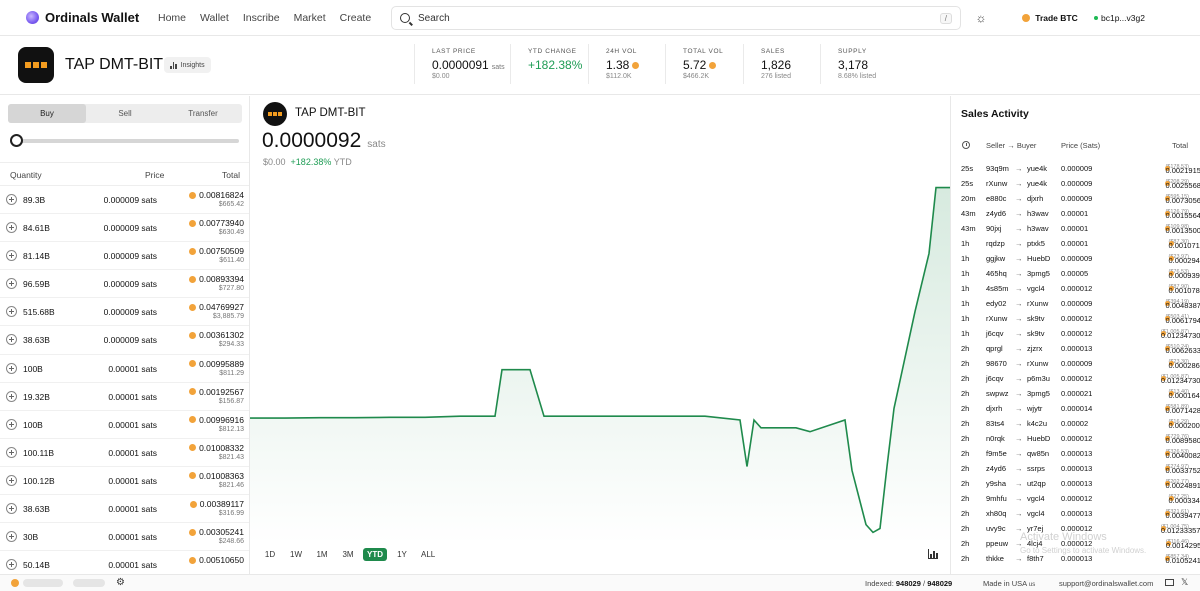 This screenshot has height=591, width=1200. What do you see at coordinates (124, 537) in the screenshot?
I see `orderbook-row: 30B 0.00001 sats 0.00305241 $248.66` at bounding box center [124, 537].